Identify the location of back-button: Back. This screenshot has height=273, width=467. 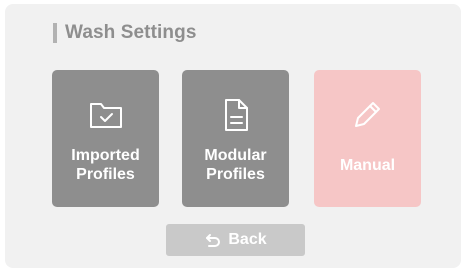
(235, 240).